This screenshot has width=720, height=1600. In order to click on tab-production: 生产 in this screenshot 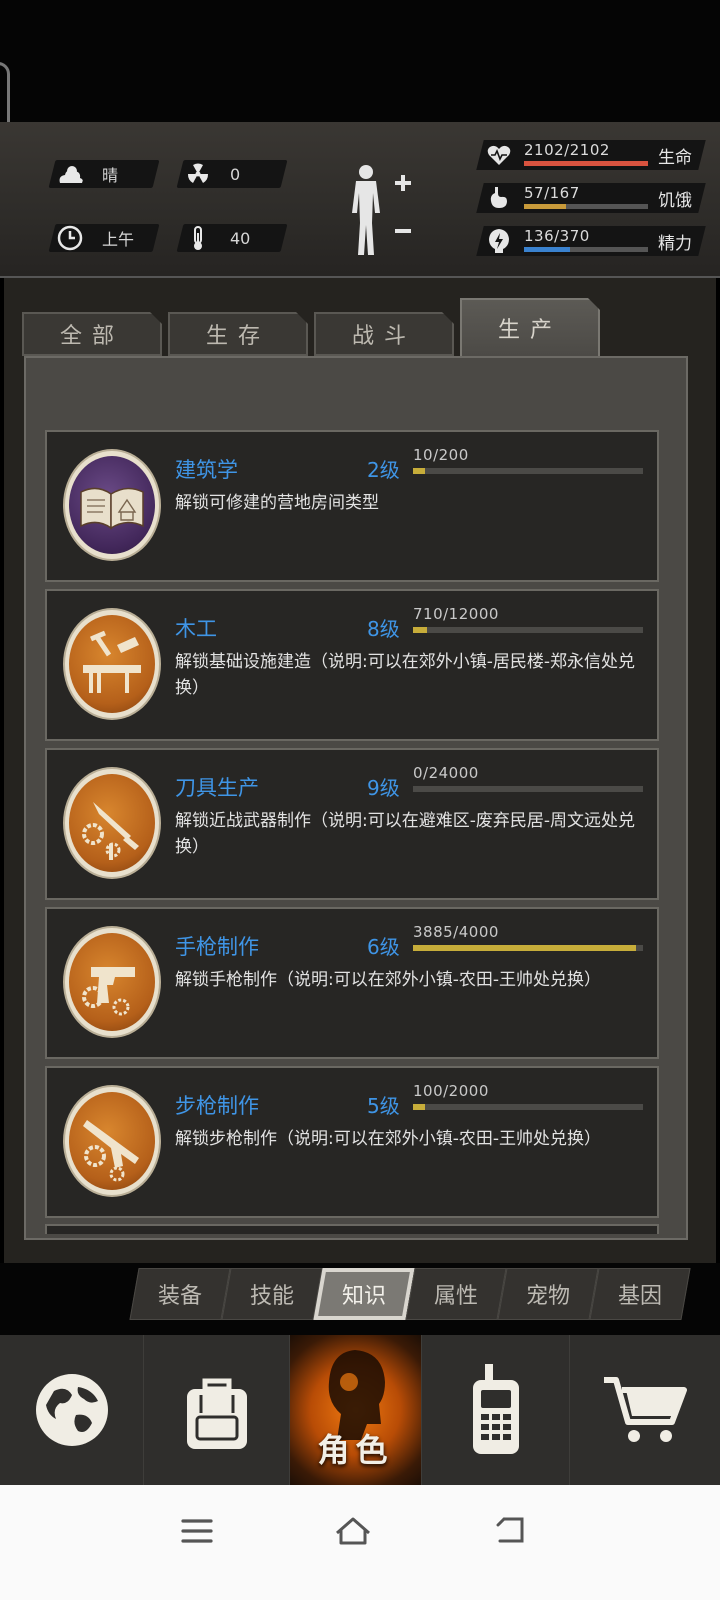, I will do `click(530, 328)`.